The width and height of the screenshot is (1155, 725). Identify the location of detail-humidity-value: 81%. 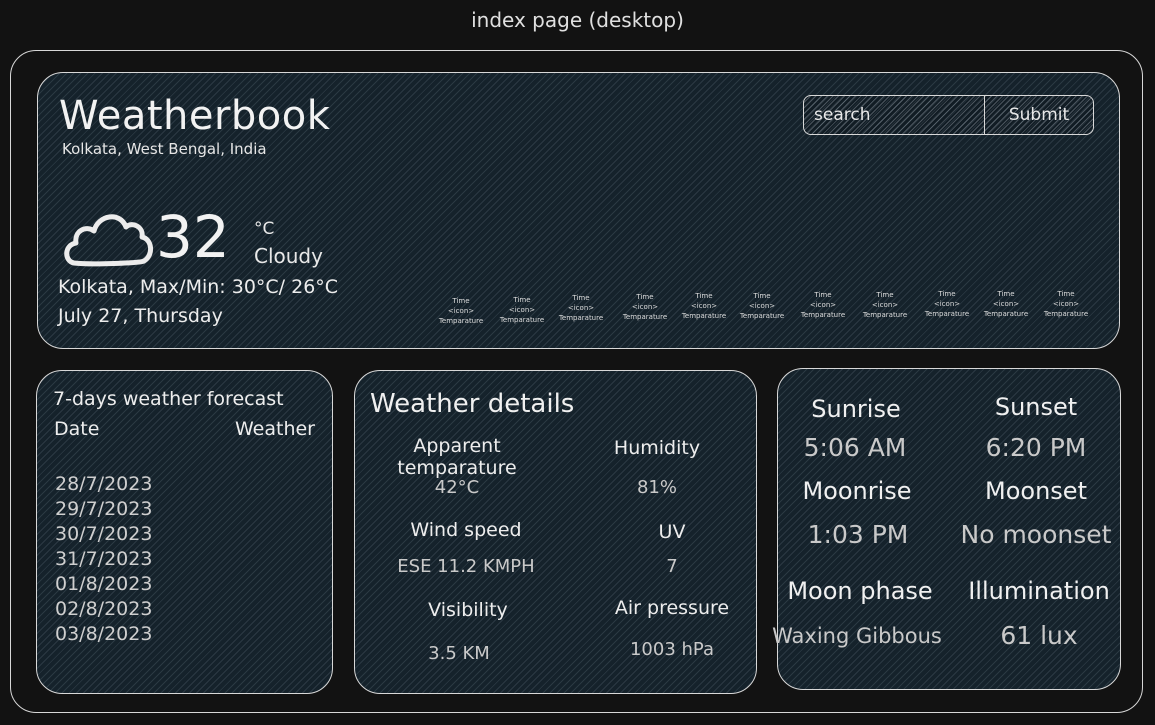
(657, 487).